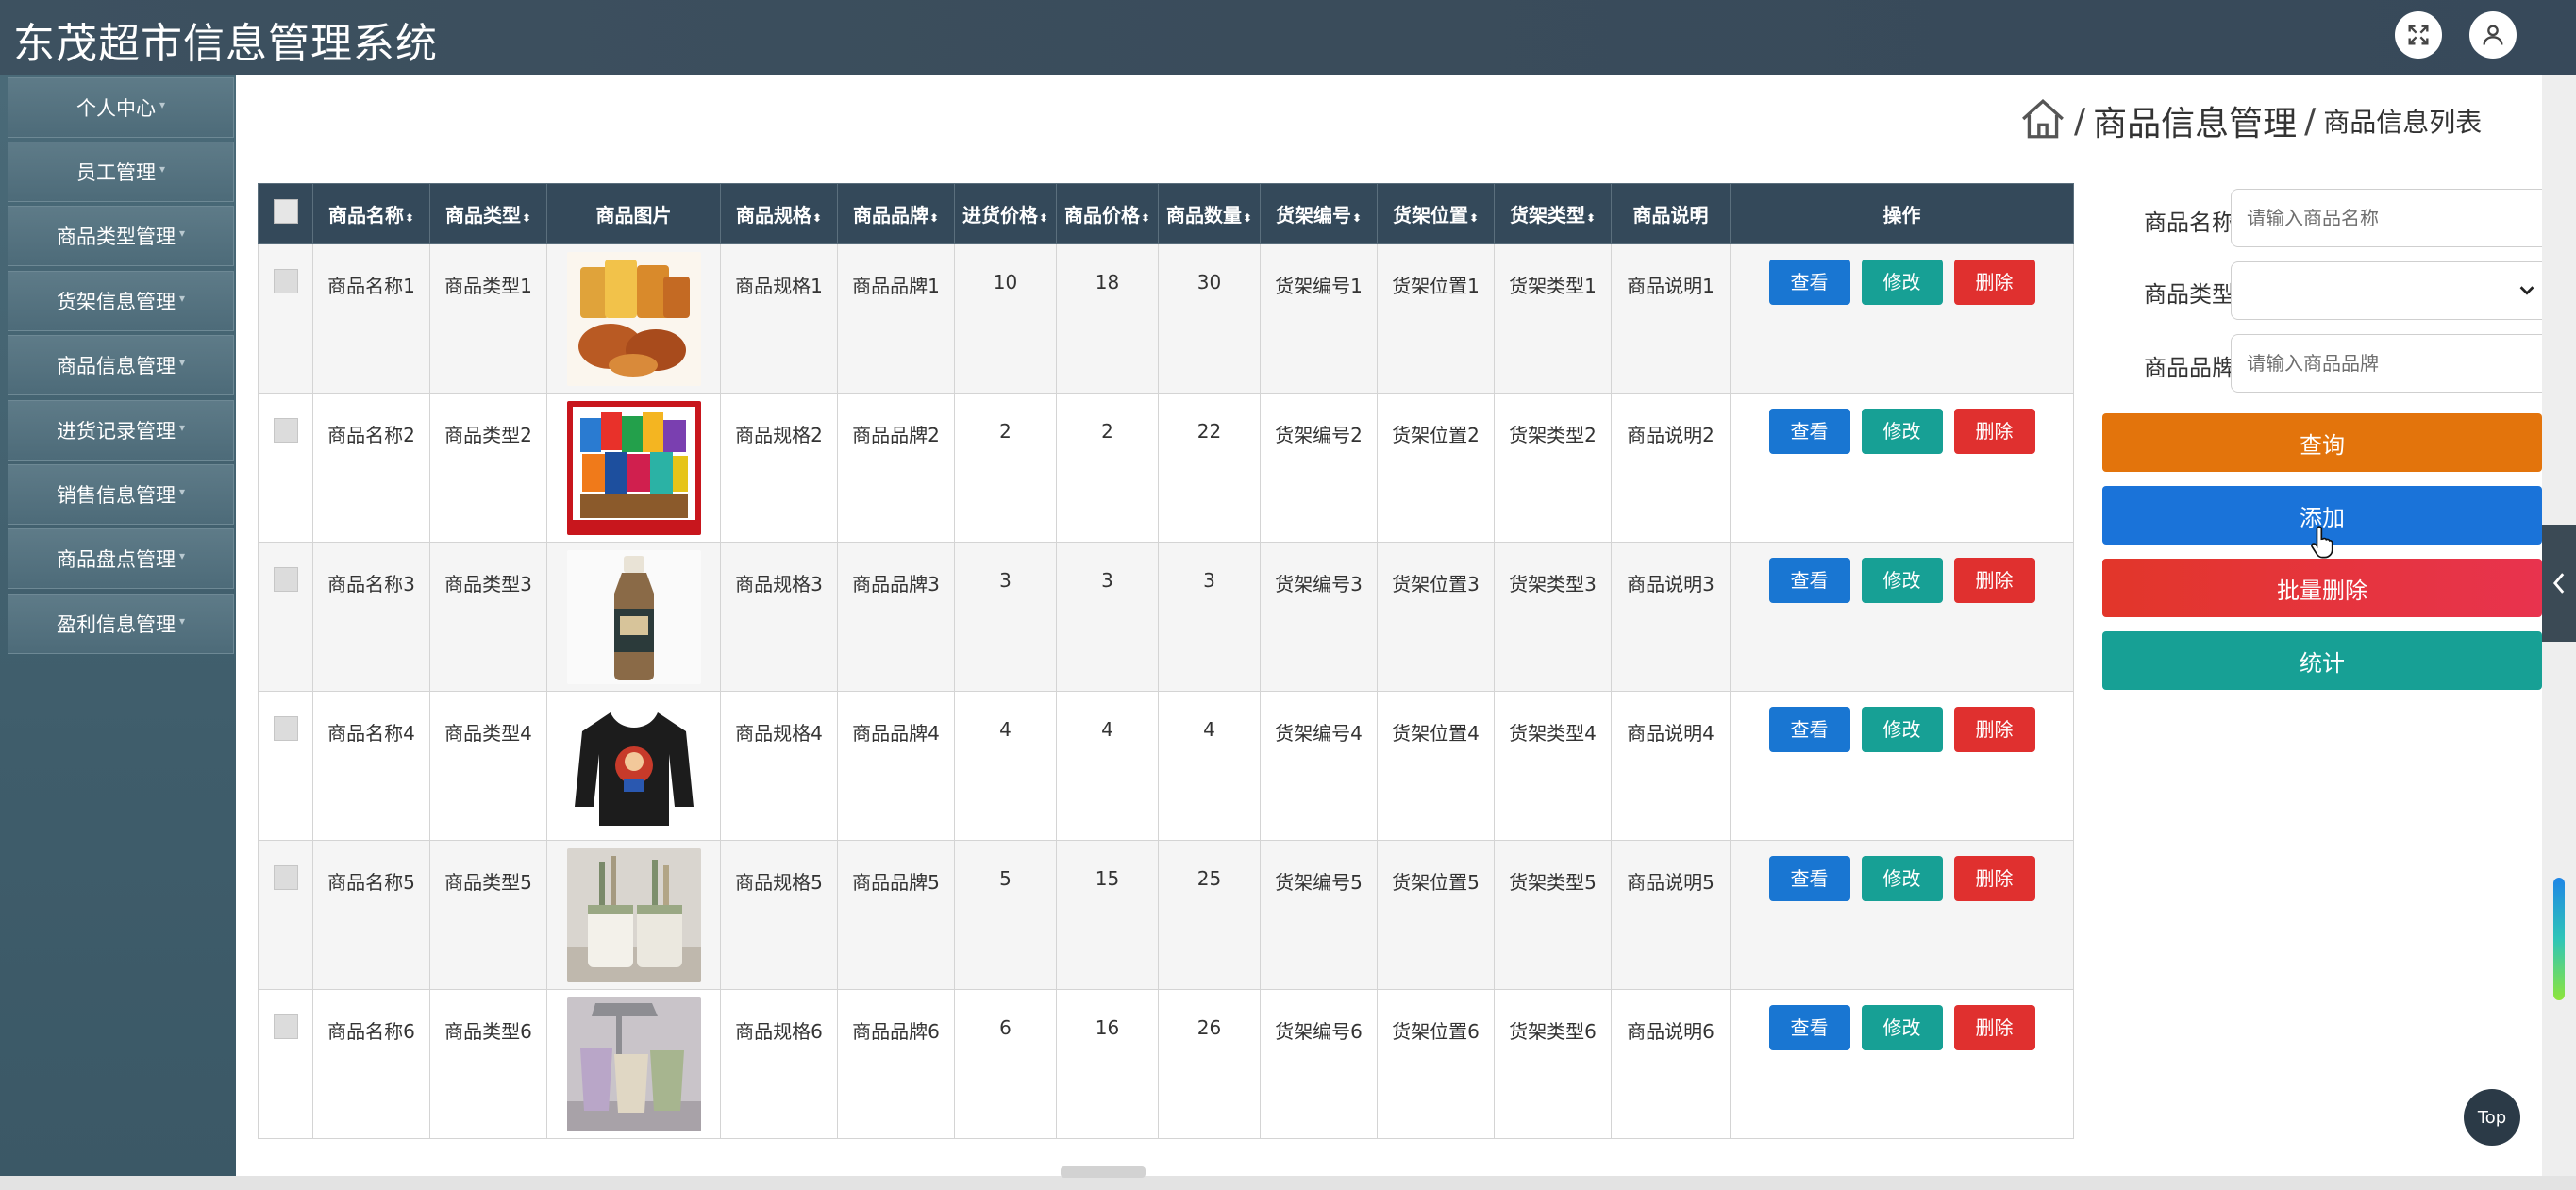  I want to click on sidebar-item-staff: 员工管理 ▾, so click(121, 172).